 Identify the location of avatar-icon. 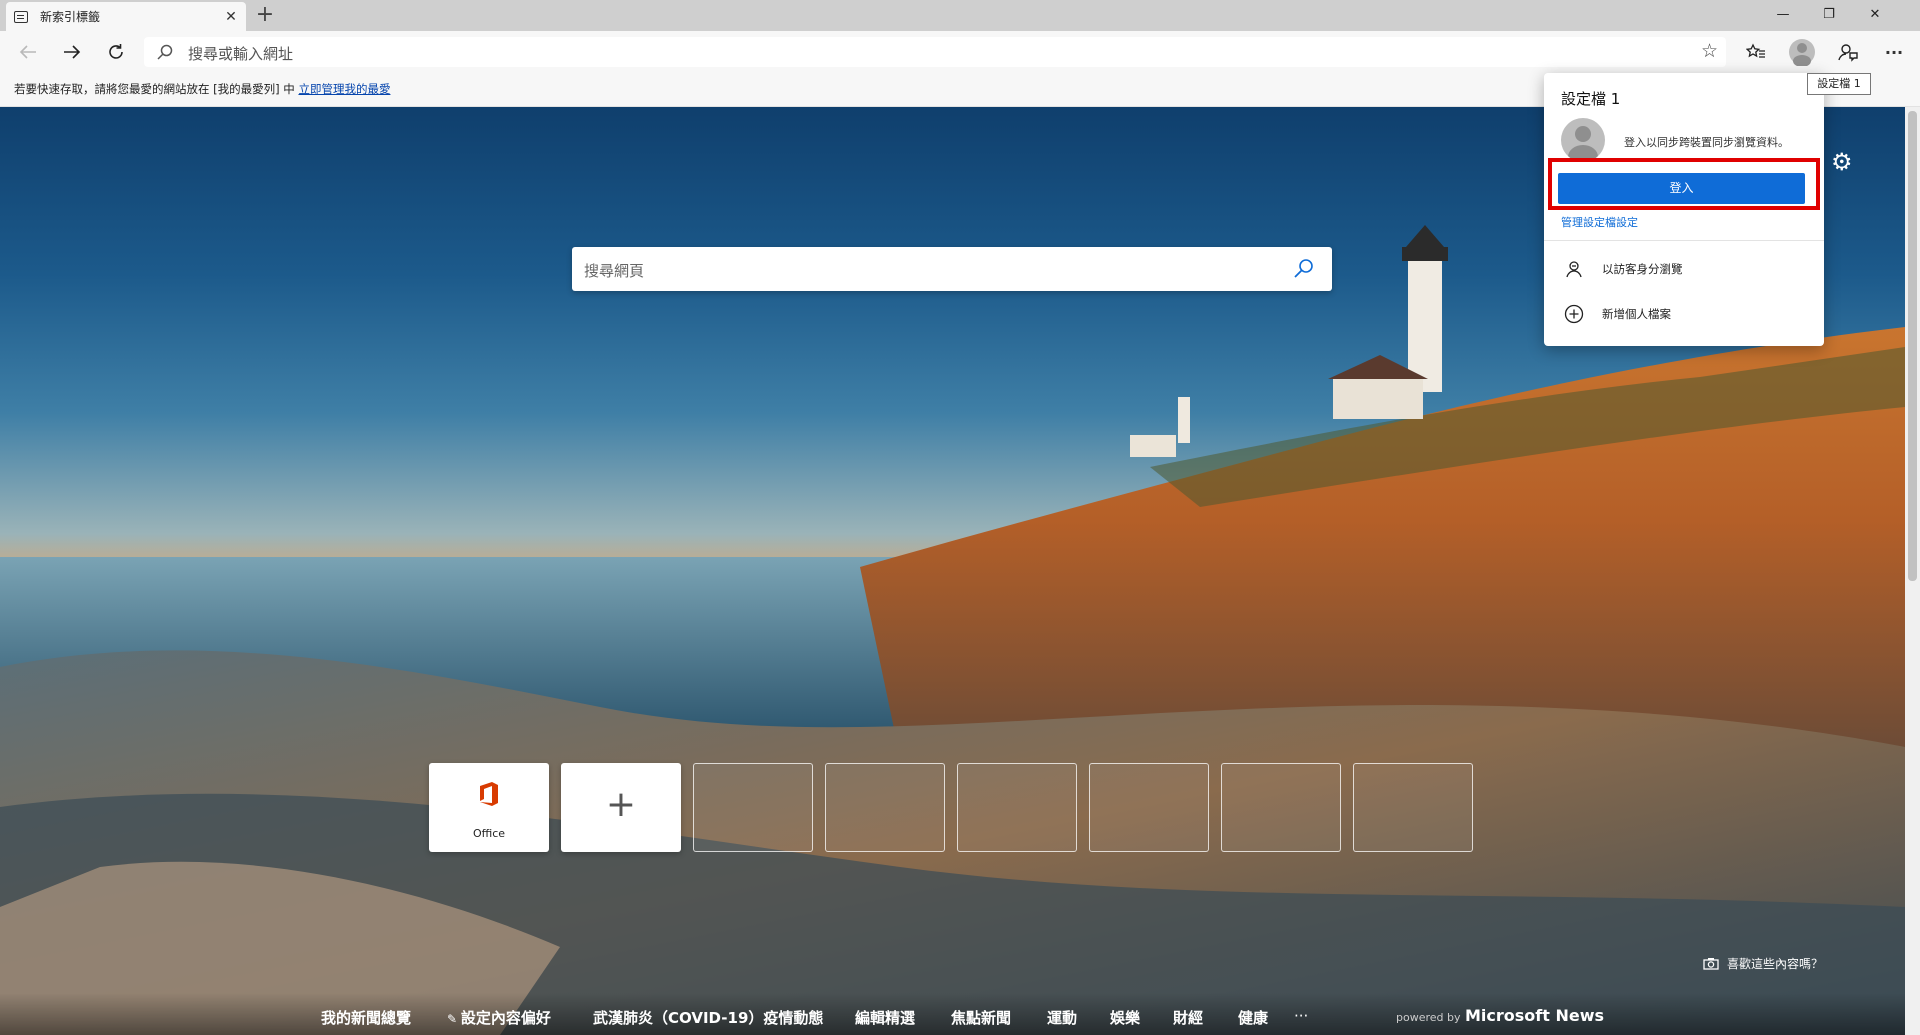
(1802, 52).